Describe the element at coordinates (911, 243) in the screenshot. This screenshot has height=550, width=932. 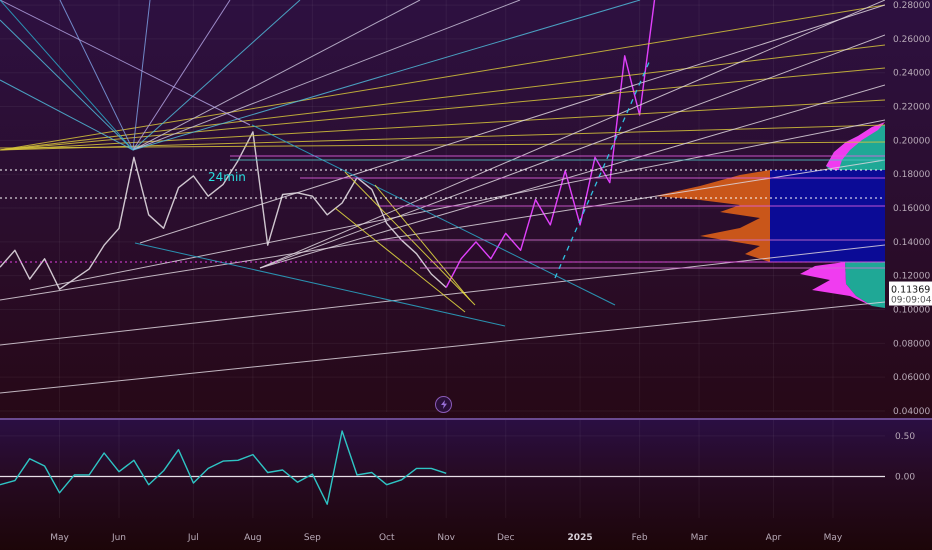
I see `axis-label: 0.14000` at that location.